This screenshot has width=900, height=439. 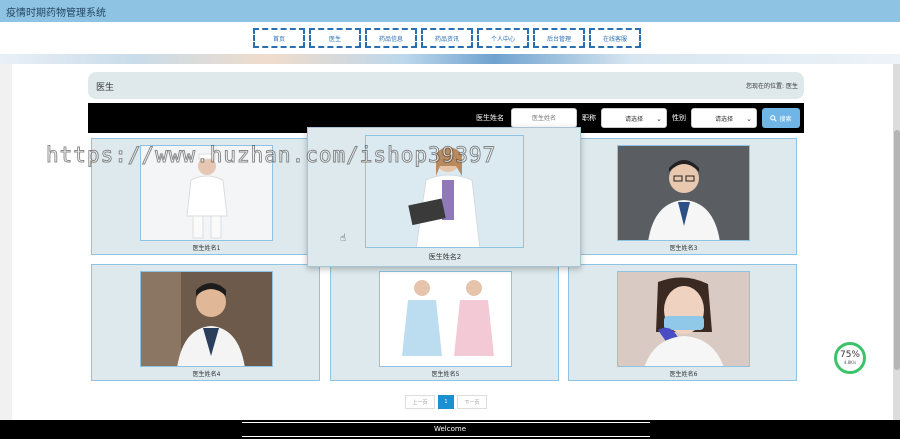 I want to click on main-nav: 首页 医生 药品信息 药品资讯 个人中心 后台管理 在线客服, so click(x=450, y=38).